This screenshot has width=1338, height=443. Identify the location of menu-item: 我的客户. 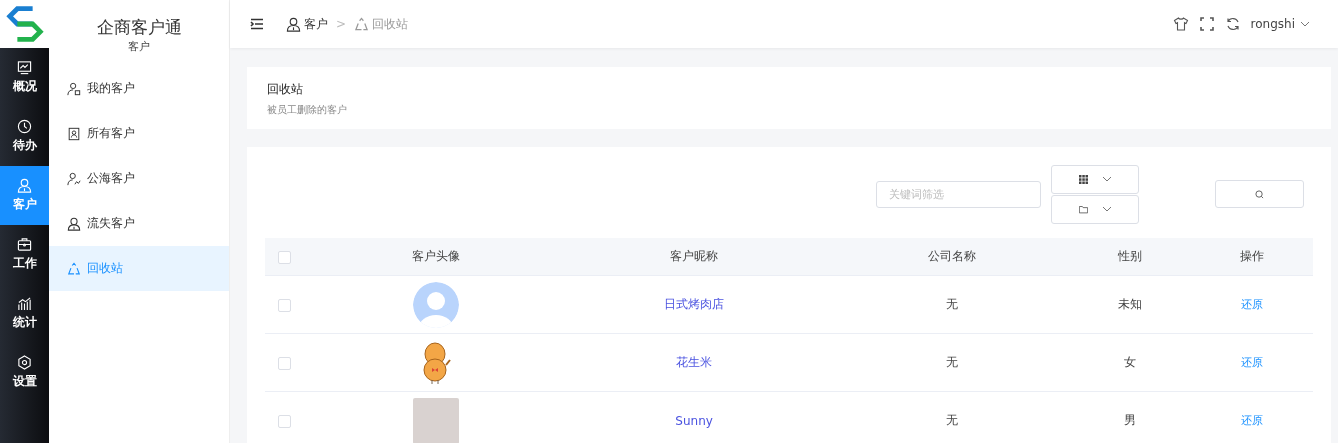
(139, 88).